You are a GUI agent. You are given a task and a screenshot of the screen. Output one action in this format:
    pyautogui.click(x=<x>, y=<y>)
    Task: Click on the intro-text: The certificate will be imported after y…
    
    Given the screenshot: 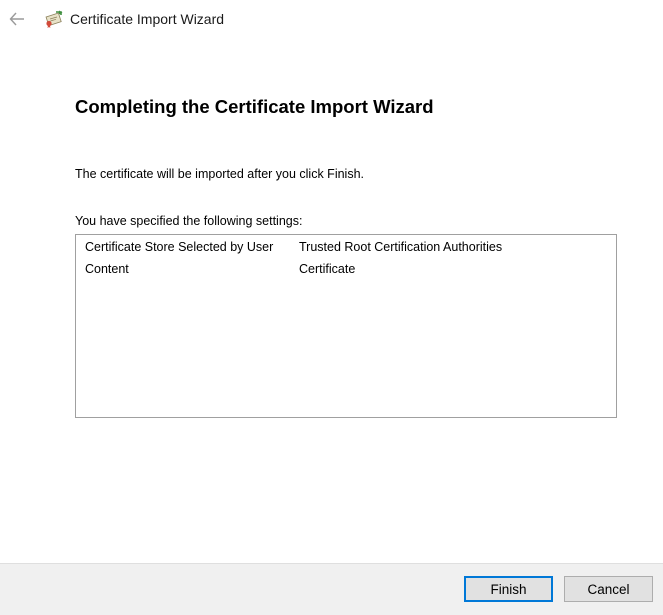 What is the action you would take?
    pyautogui.click(x=219, y=174)
    